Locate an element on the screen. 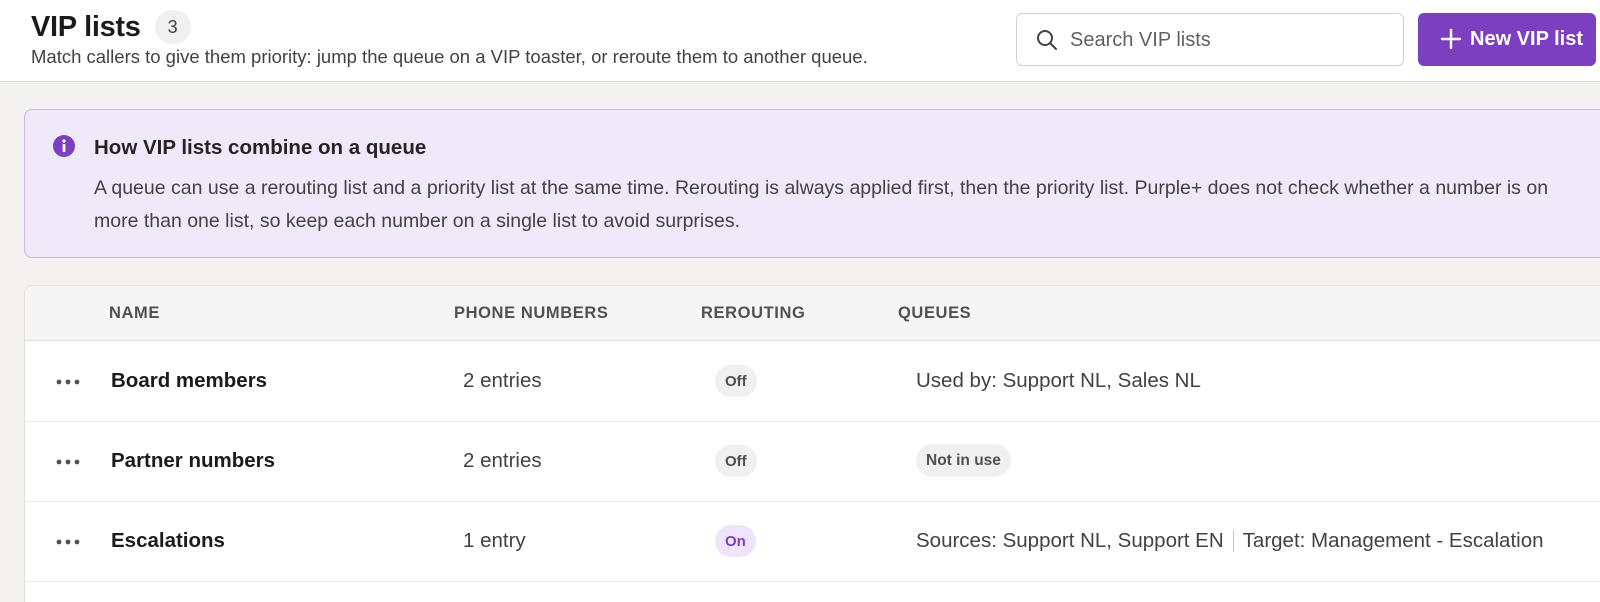 The width and height of the screenshot is (1600, 602). column-header-phone-numbers: PHONE NUMBERS is located at coordinates (531, 313).